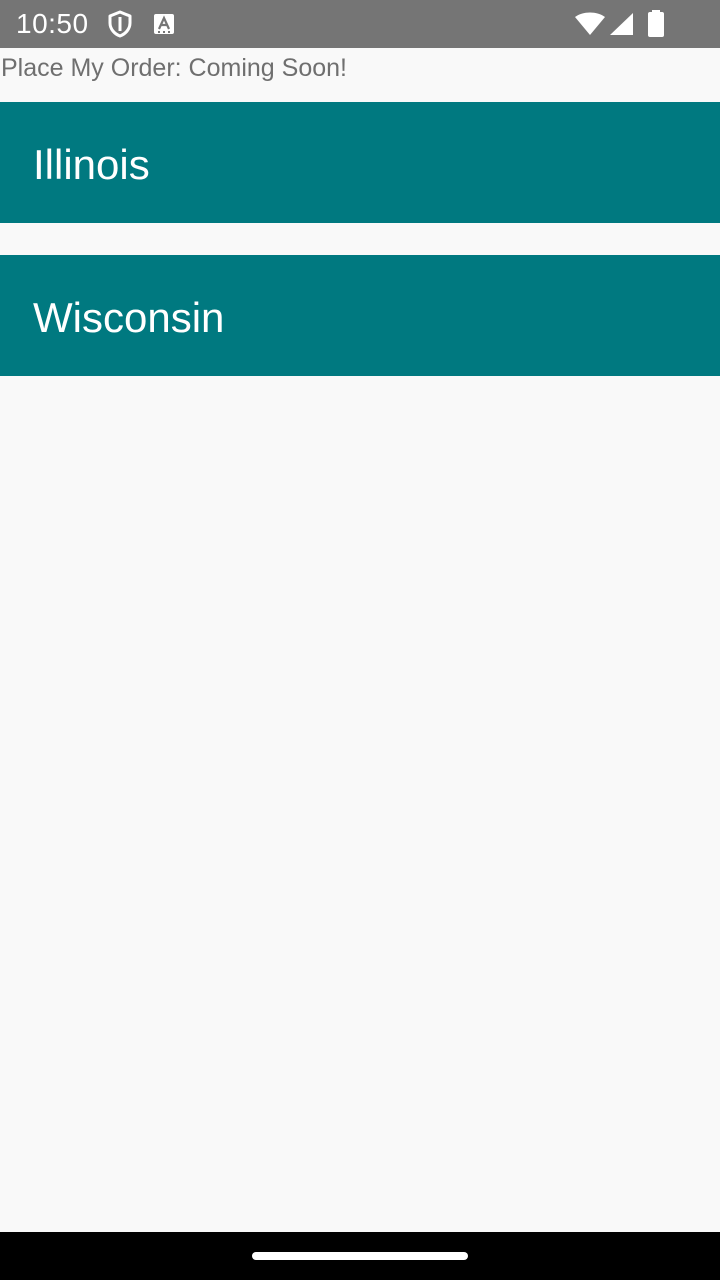  What do you see at coordinates (164, 24) in the screenshot?
I see `accessibility-text-icon` at bounding box center [164, 24].